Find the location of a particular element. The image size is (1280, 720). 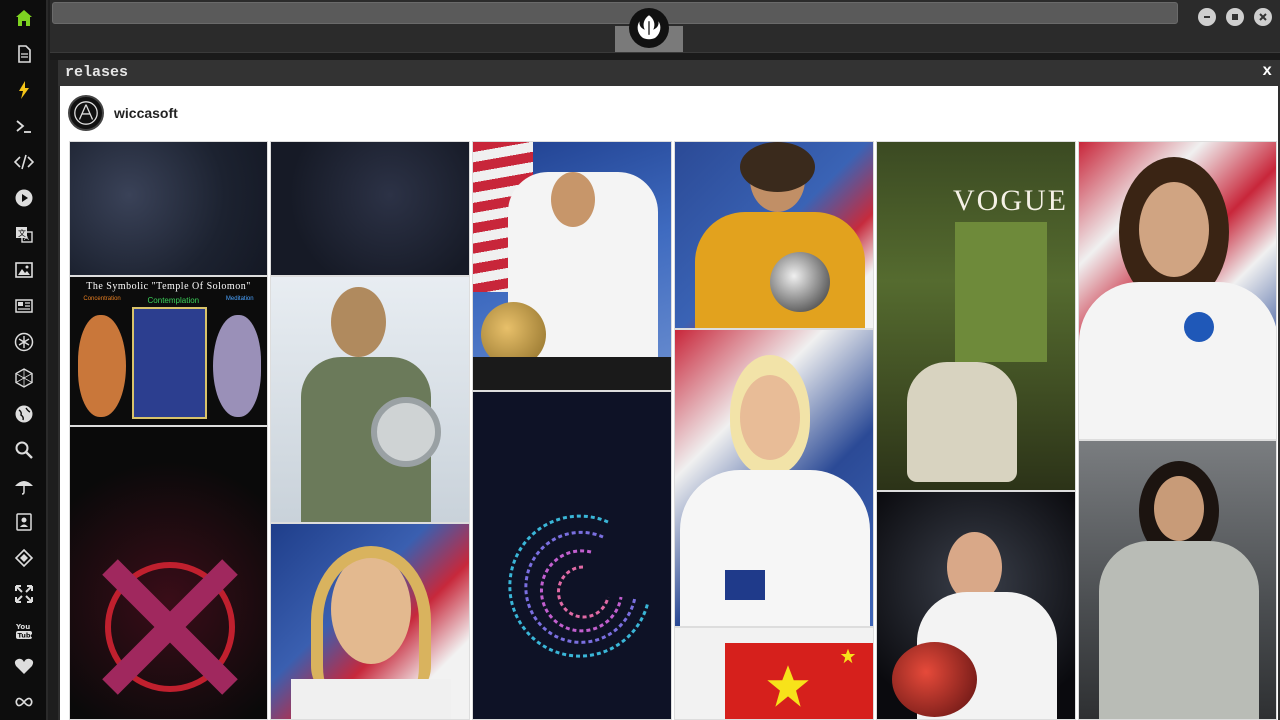

svg-text: You is located at coordinates (22, 627).